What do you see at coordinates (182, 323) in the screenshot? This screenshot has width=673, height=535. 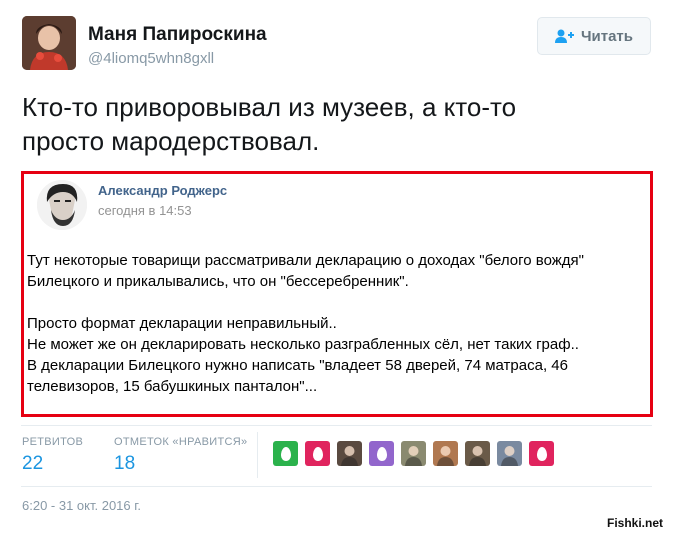 I see `quoted-text-line: Просто формат декларации неправильный..` at bounding box center [182, 323].